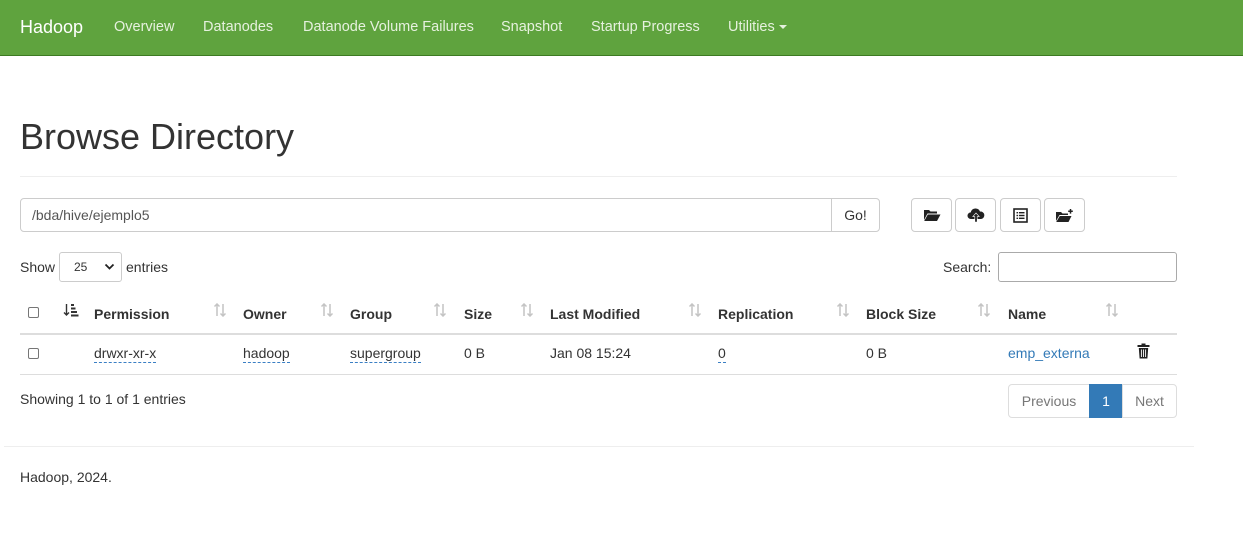 This screenshot has height=534, width=1243. What do you see at coordinates (1049, 353) in the screenshot?
I see `cell-name-link: emp_externa` at bounding box center [1049, 353].